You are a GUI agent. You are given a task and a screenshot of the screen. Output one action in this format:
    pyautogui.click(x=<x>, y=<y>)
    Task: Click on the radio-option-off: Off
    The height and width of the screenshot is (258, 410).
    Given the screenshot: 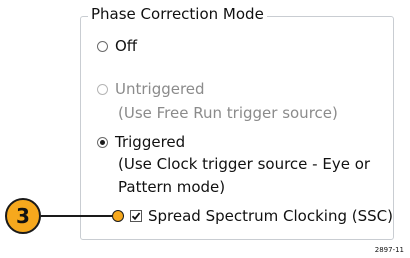 What is the action you would take?
    pyautogui.click(x=117, y=46)
    